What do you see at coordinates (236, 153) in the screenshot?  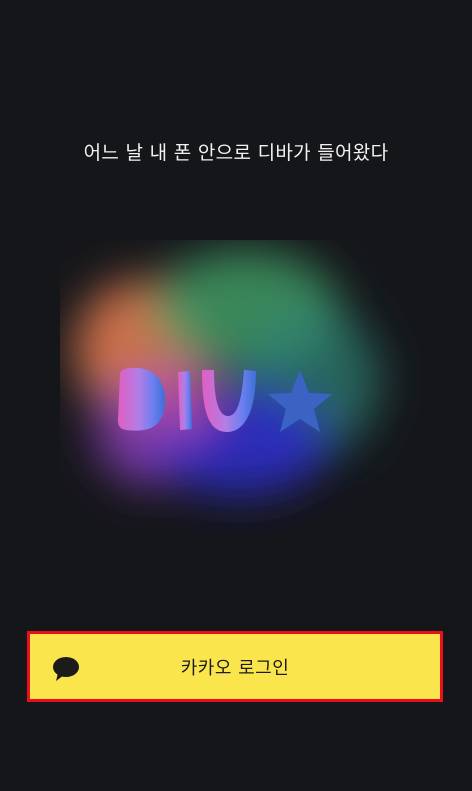 I see `tagline: 어느 날 내 폰 안으로 디바가 들어왔다` at bounding box center [236, 153].